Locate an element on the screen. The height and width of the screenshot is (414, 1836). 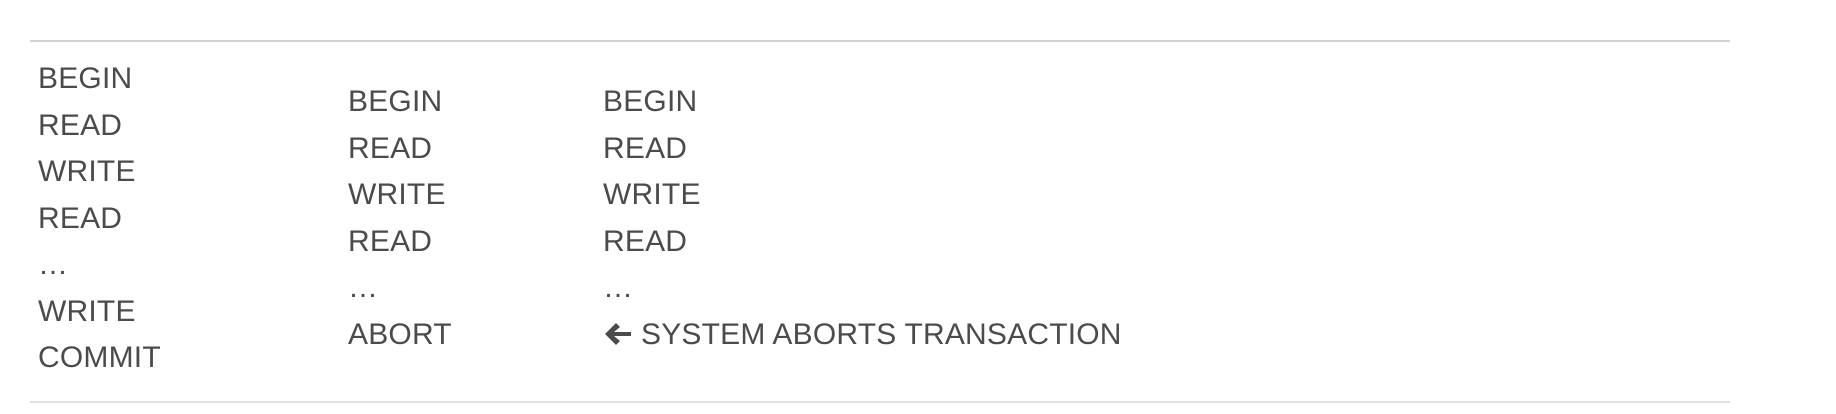
top-divider is located at coordinates (880, 41).